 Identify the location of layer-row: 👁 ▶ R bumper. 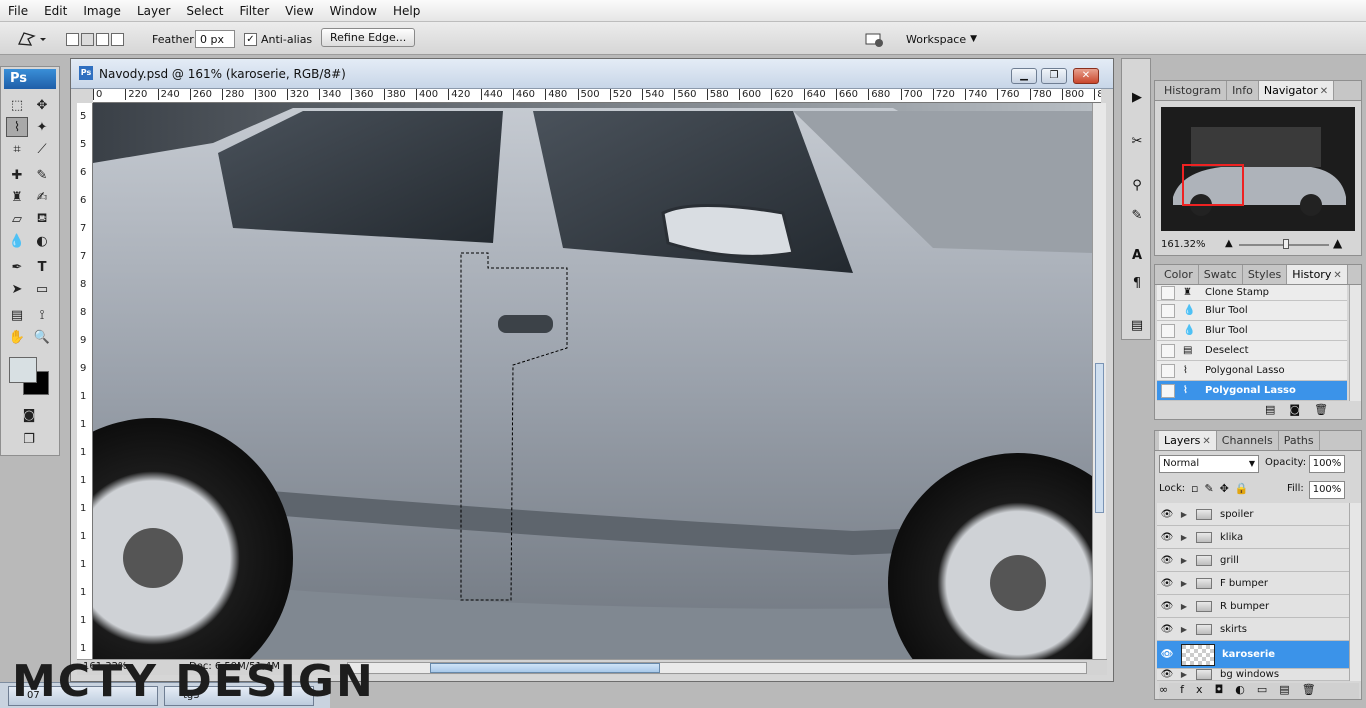
(1253, 606).